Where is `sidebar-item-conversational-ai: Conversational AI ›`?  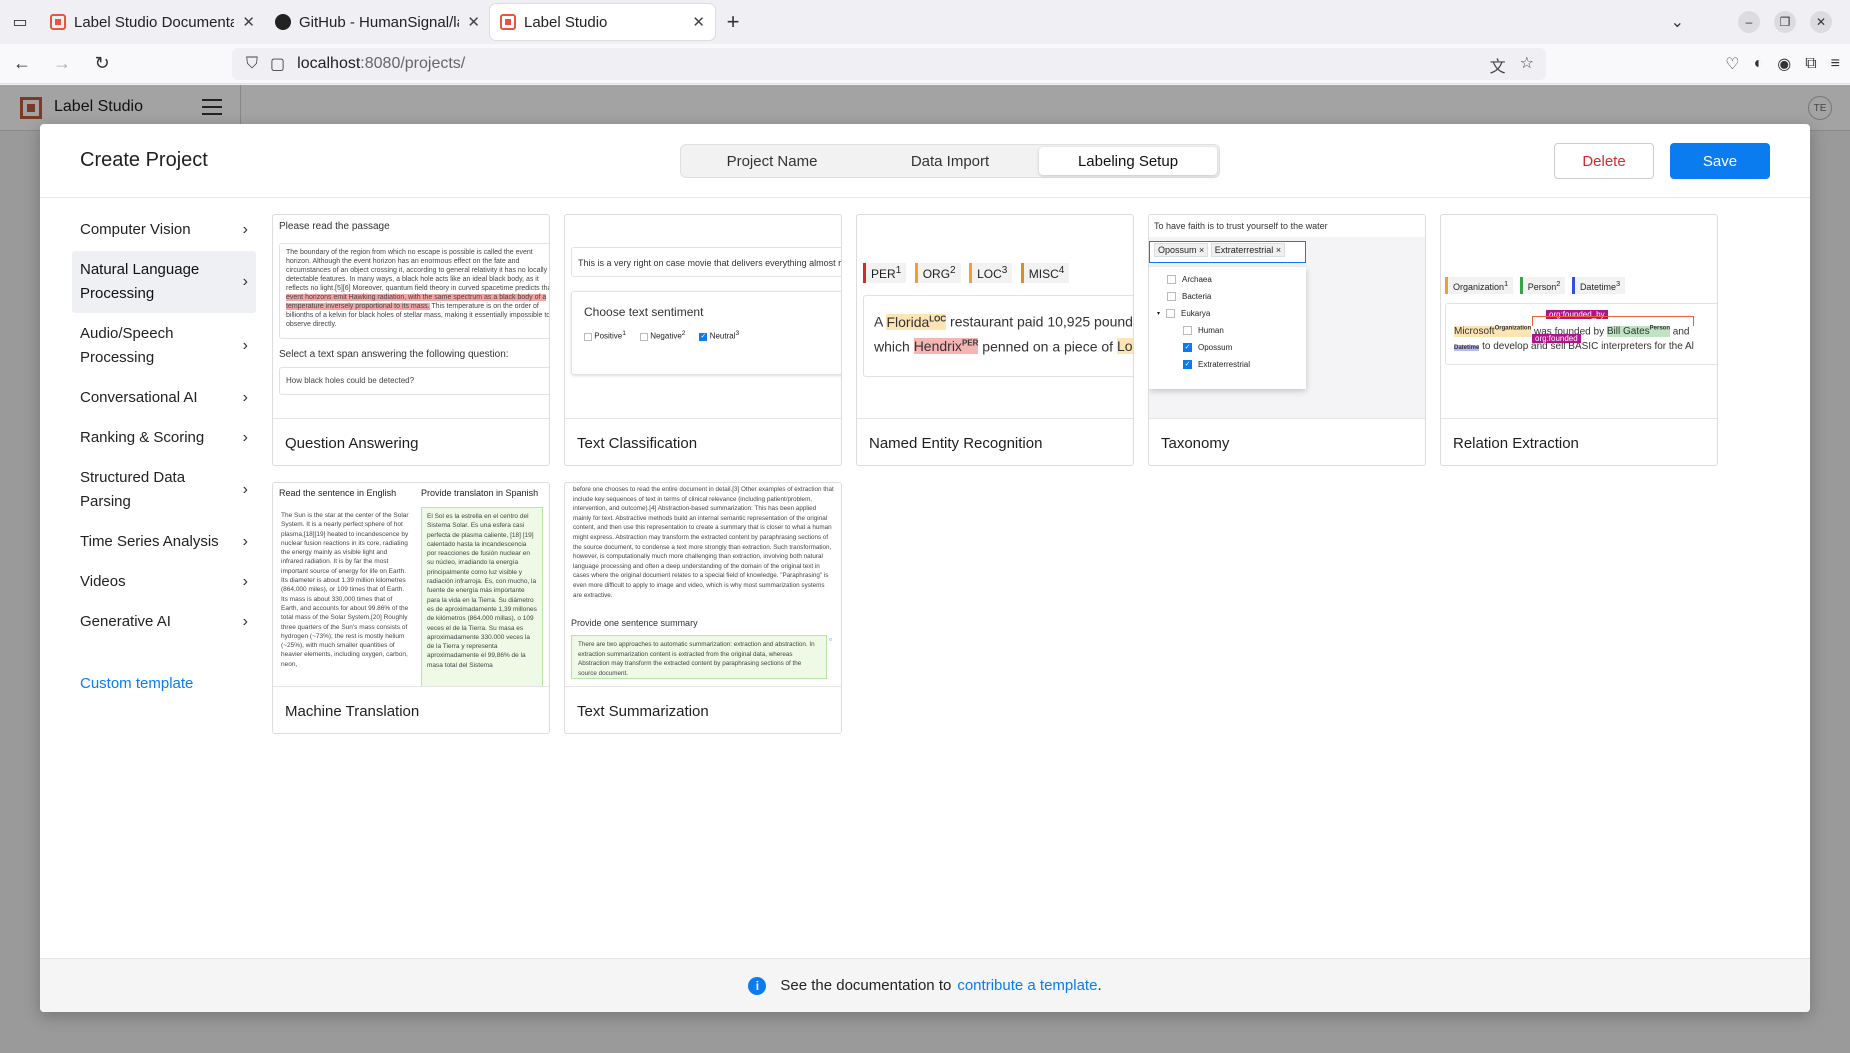 sidebar-item-conversational-ai: Conversational AI › is located at coordinates (164, 398).